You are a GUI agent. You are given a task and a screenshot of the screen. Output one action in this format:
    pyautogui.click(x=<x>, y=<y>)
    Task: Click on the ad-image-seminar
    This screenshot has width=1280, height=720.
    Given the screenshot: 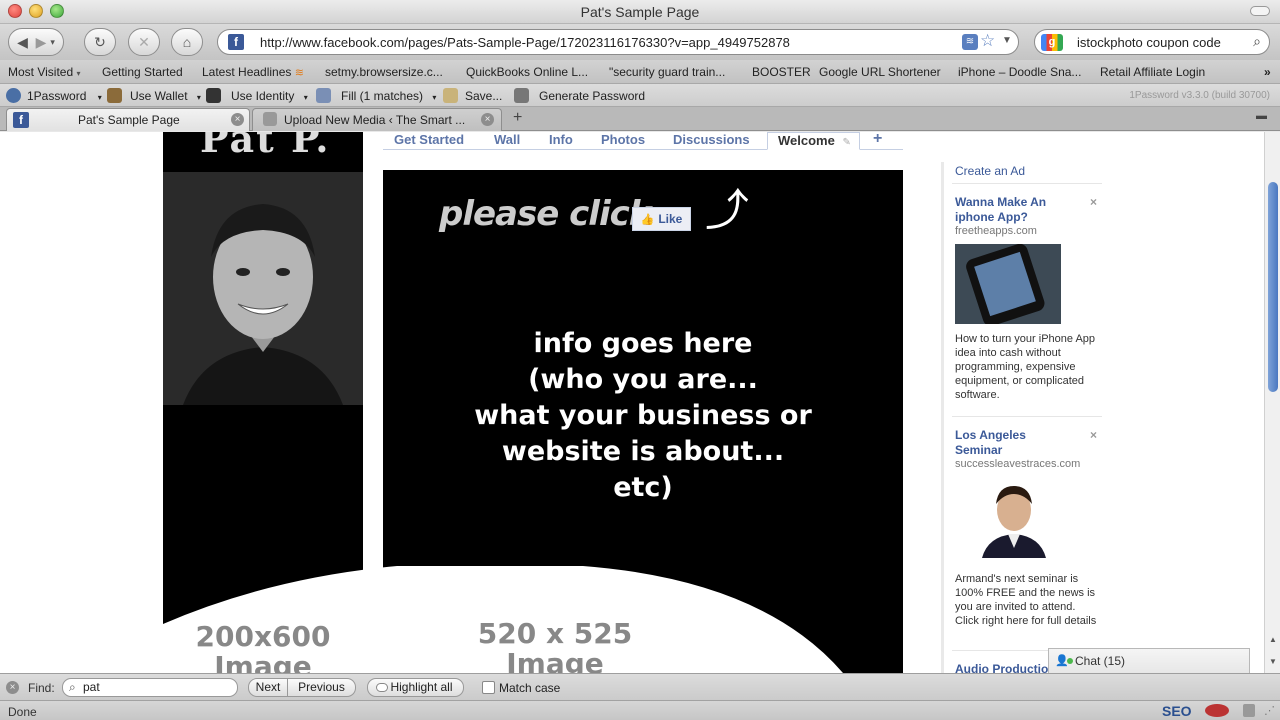 What is the action you would take?
    pyautogui.click(x=1014, y=518)
    